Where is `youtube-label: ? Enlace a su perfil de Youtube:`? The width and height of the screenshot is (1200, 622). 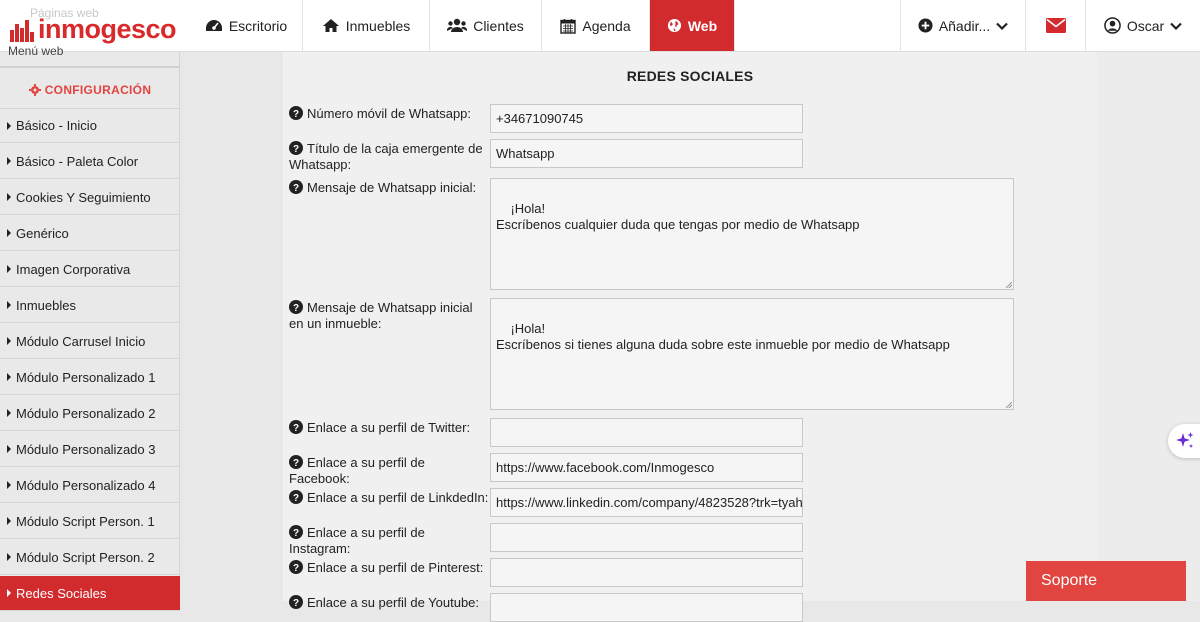 youtube-label: ? Enlace a su perfil de Youtube: is located at coordinates (389, 603).